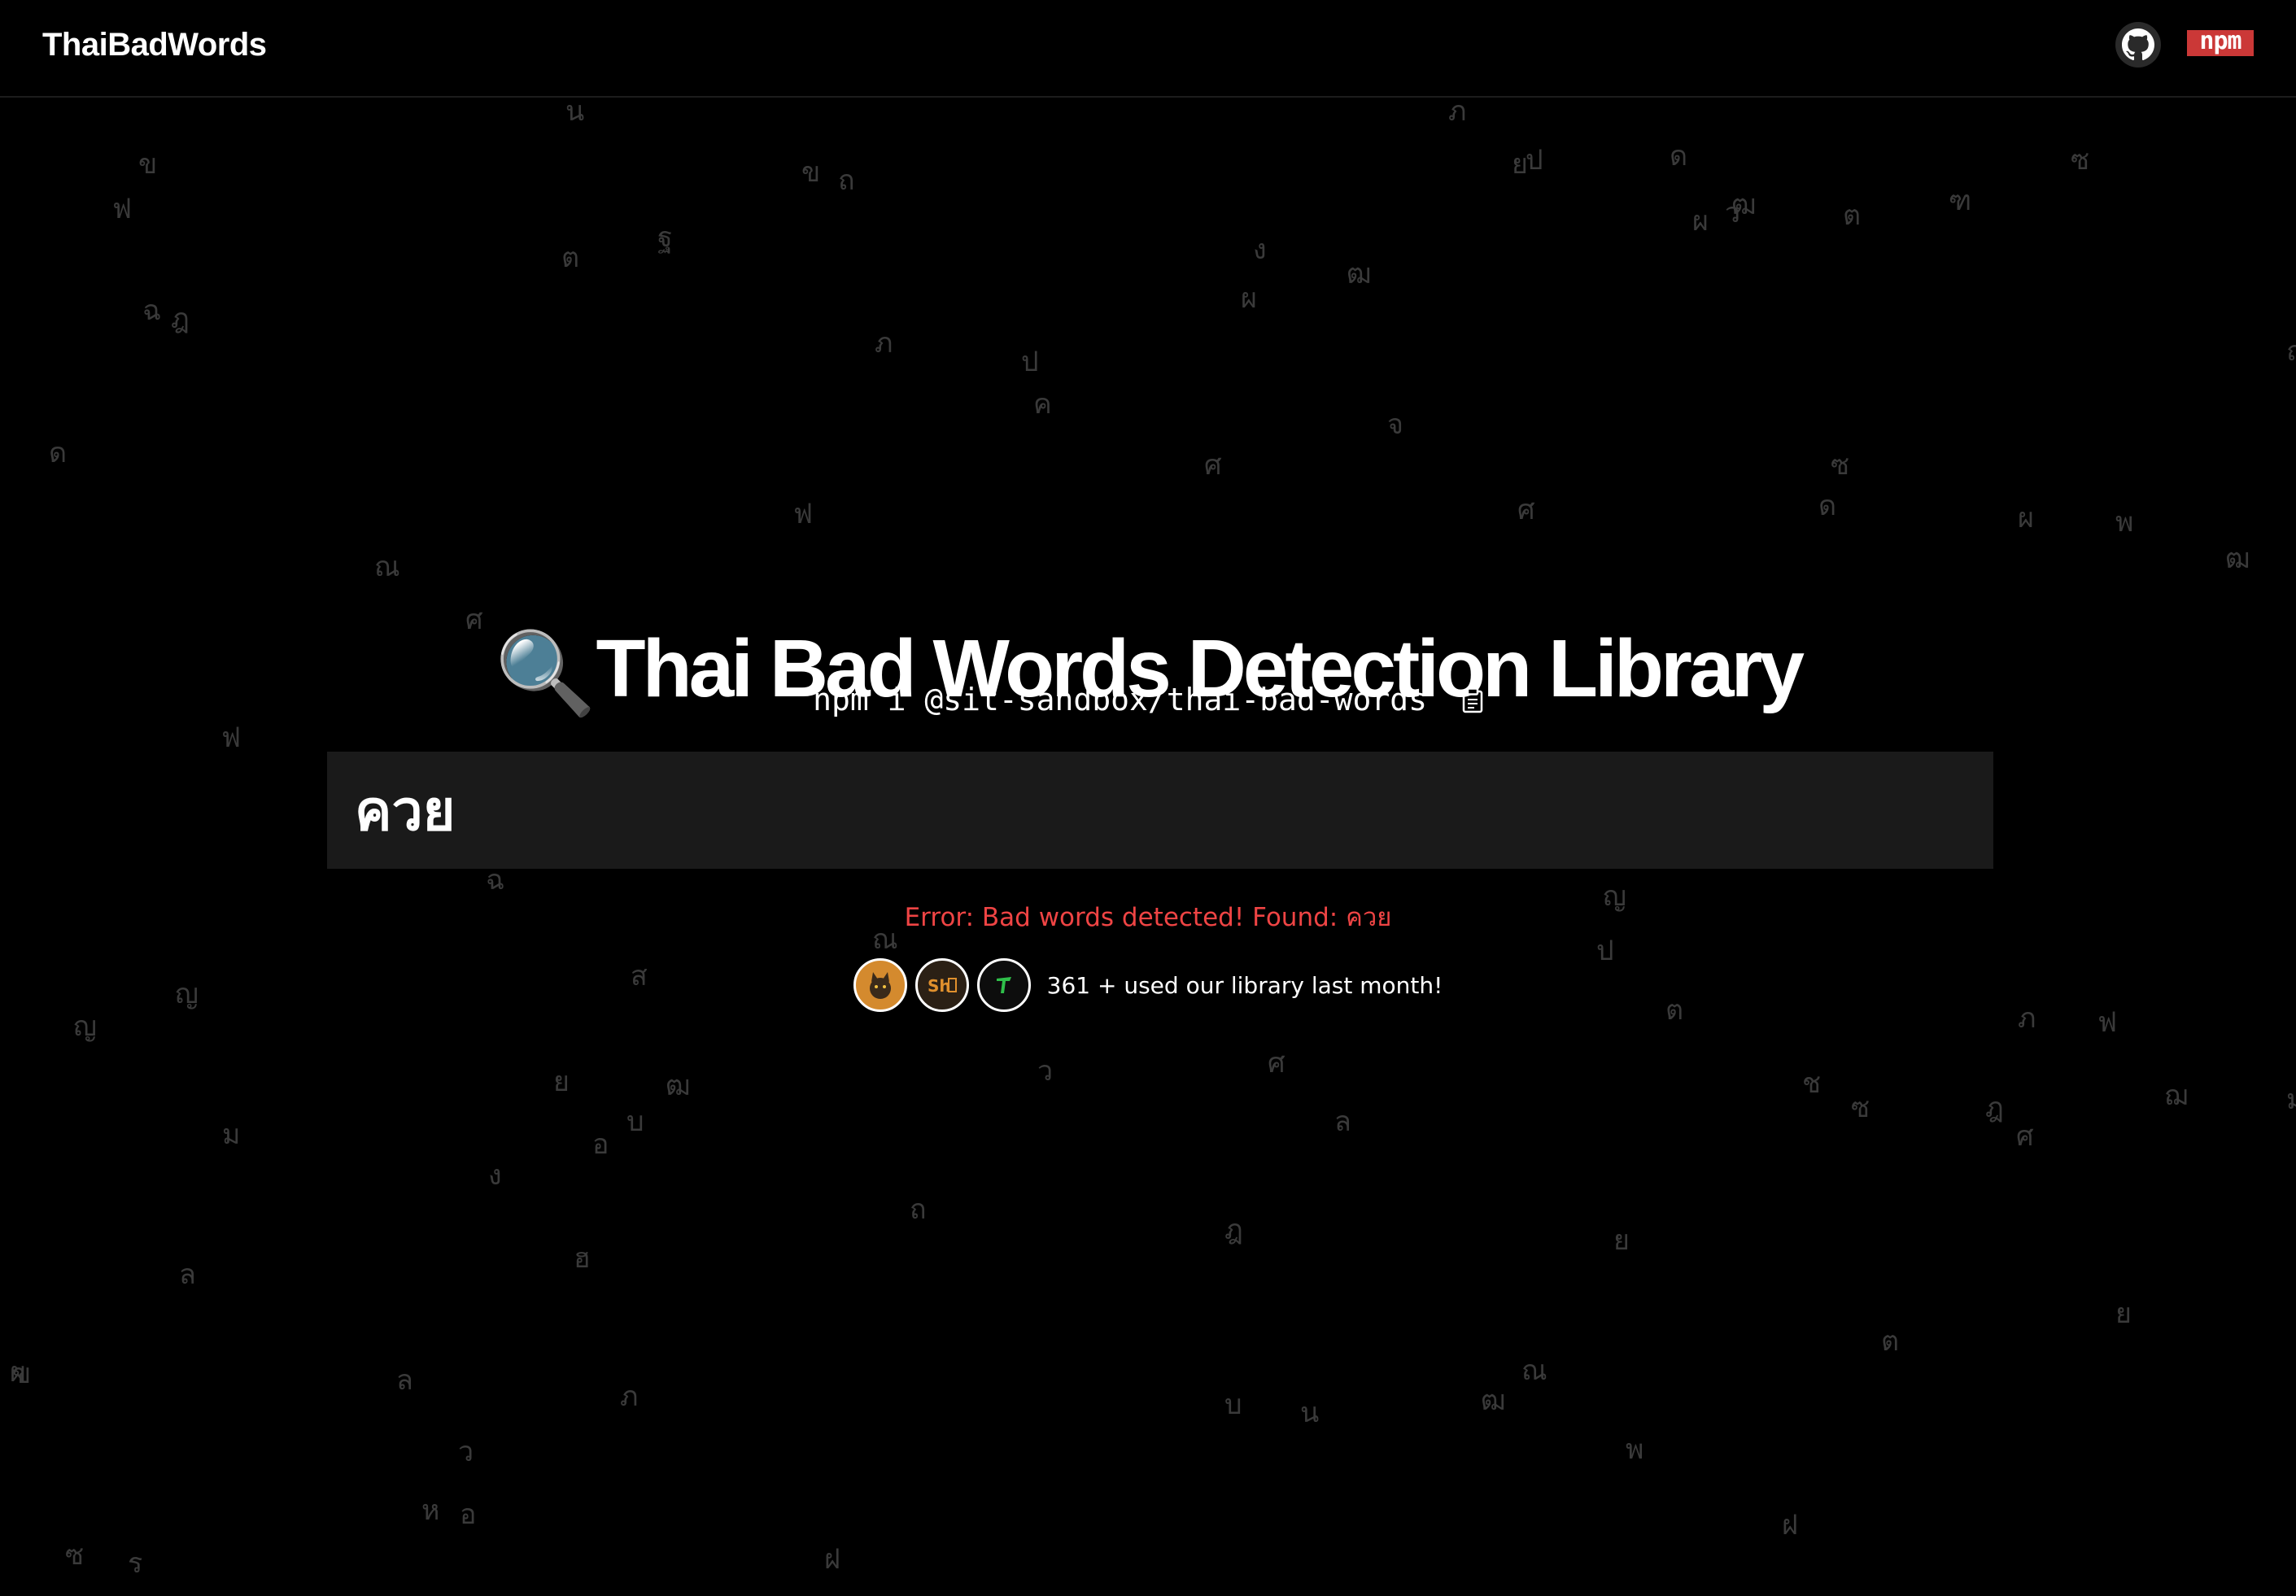 This screenshot has height=1596, width=2296. I want to click on bad-word-input, so click(1160, 810).